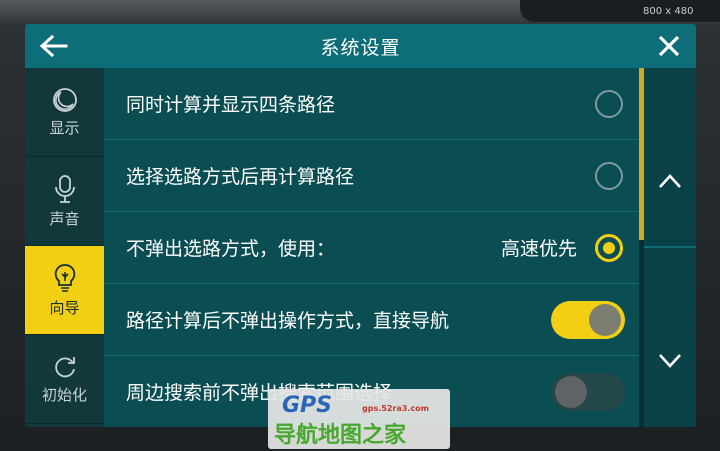 The image size is (720, 451). What do you see at coordinates (371, 104) in the screenshot?
I see `setting-row-four-routes: 同时计算并显示四条路径` at bounding box center [371, 104].